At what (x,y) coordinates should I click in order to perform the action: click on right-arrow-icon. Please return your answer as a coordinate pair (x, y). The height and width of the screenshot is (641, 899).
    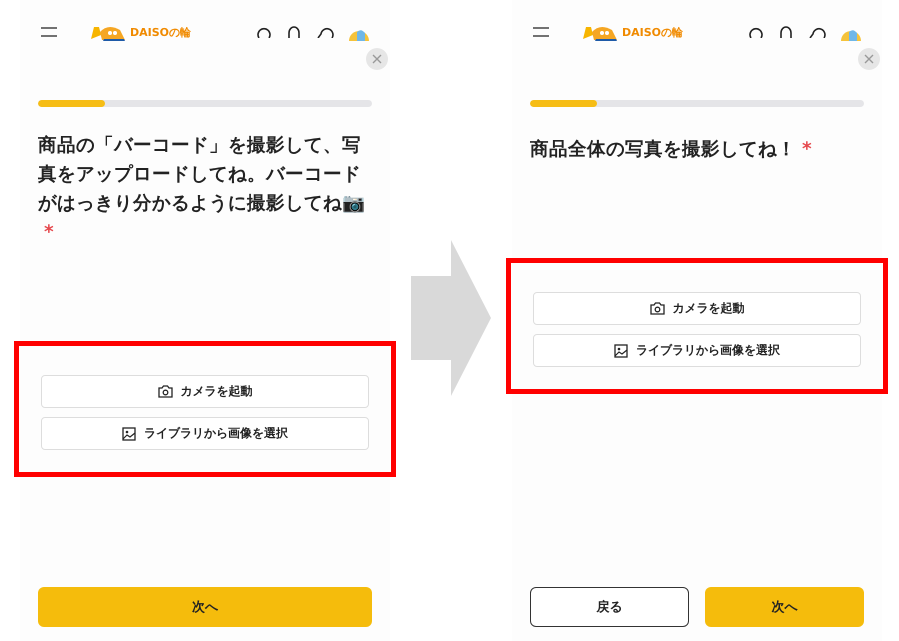
    Looking at the image, I should click on (451, 318).